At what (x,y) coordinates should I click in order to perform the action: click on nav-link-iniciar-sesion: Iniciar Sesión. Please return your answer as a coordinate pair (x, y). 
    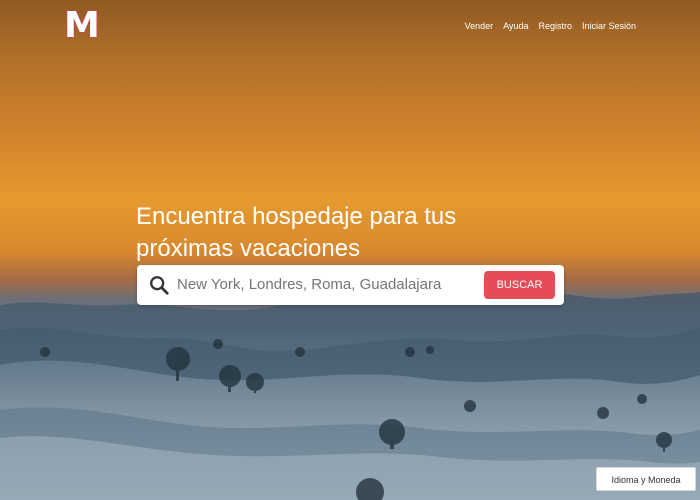
    Looking at the image, I should click on (609, 26).